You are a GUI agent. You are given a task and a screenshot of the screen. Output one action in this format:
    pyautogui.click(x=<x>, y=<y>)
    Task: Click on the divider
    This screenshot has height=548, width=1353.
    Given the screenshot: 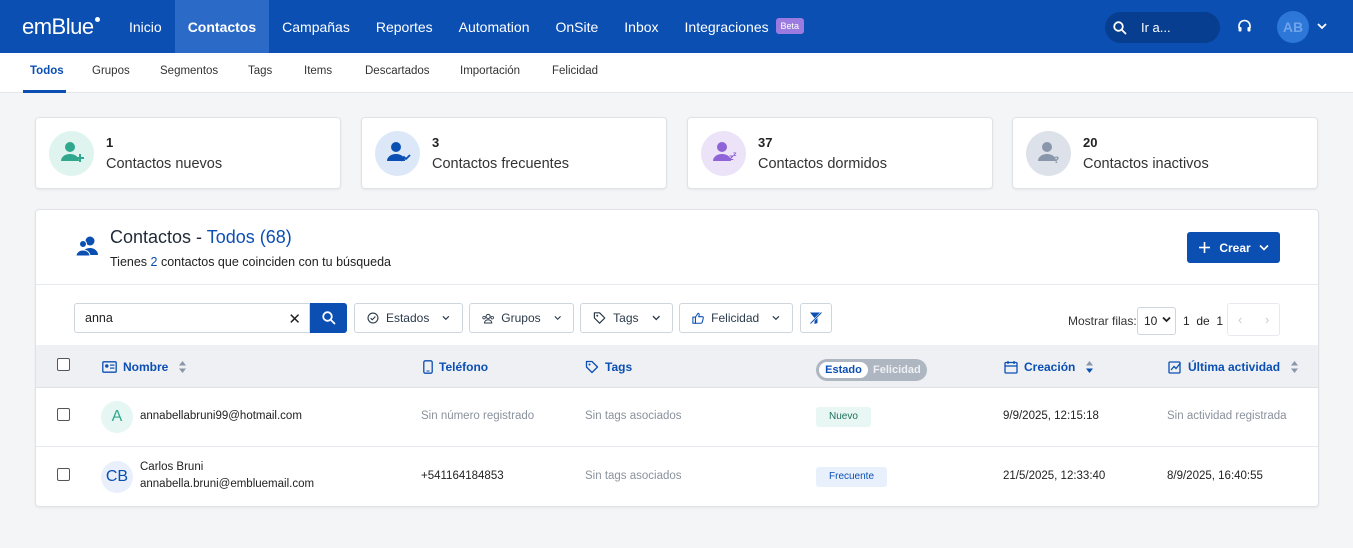 What is the action you would take?
    pyautogui.click(x=677, y=284)
    